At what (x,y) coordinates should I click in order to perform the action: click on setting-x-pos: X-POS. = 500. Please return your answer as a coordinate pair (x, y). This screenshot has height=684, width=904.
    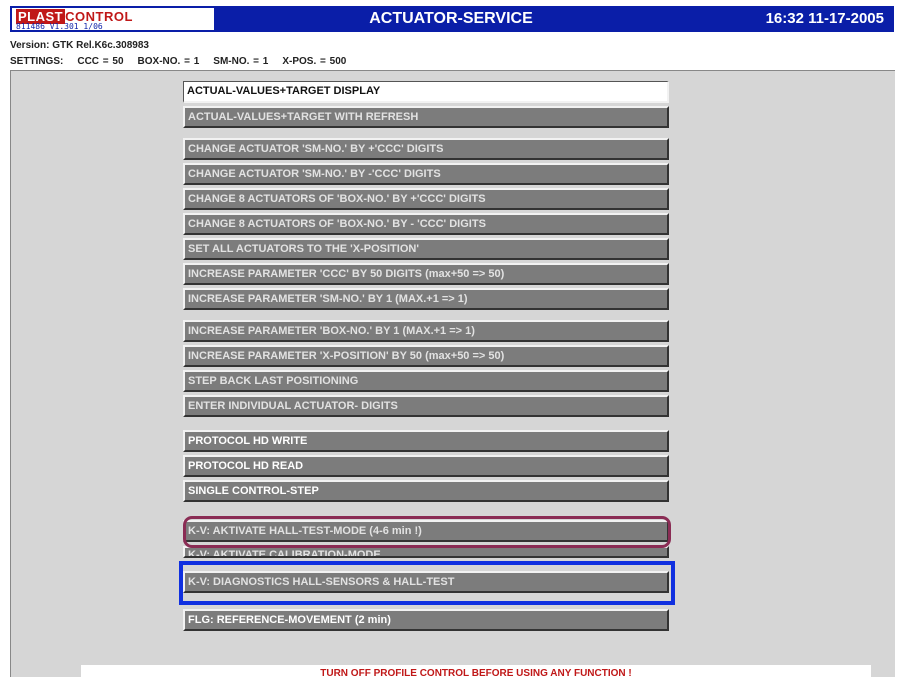
    Looking at the image, I should click on (314, 61).